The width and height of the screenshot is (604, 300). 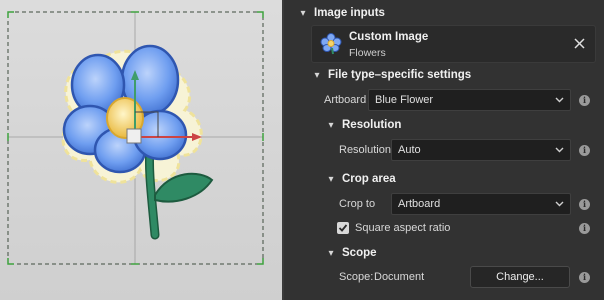 What do you see at coordinates (331, 44) in the screenshot?
I see `flower-thumbnail-icon` at bounding box center [331, 44].